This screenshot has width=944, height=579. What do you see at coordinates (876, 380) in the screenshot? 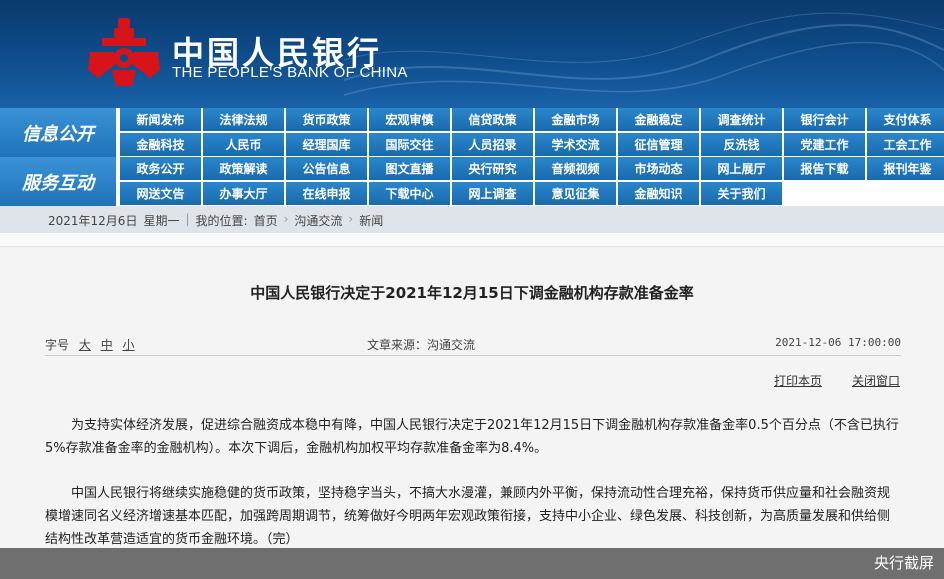
I see `close-window-link: 关闭窗口` at bounding box center [876, 380].